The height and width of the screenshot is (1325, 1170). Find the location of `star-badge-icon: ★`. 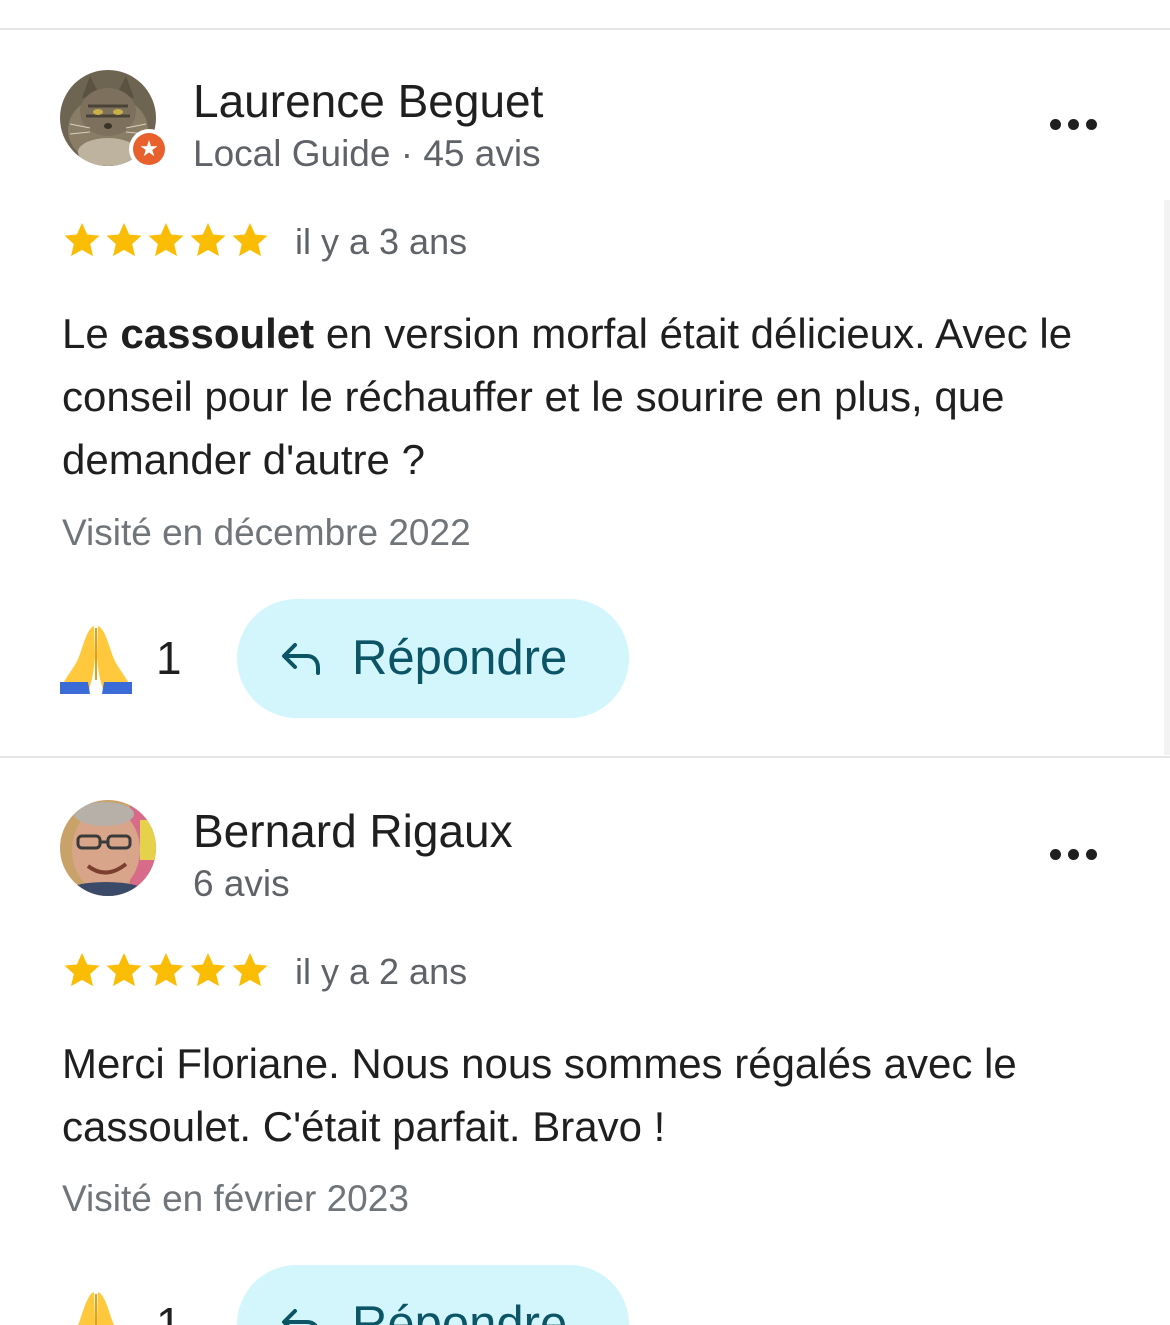

star-badge-icon: ★ is located at coordinates (149, 149).